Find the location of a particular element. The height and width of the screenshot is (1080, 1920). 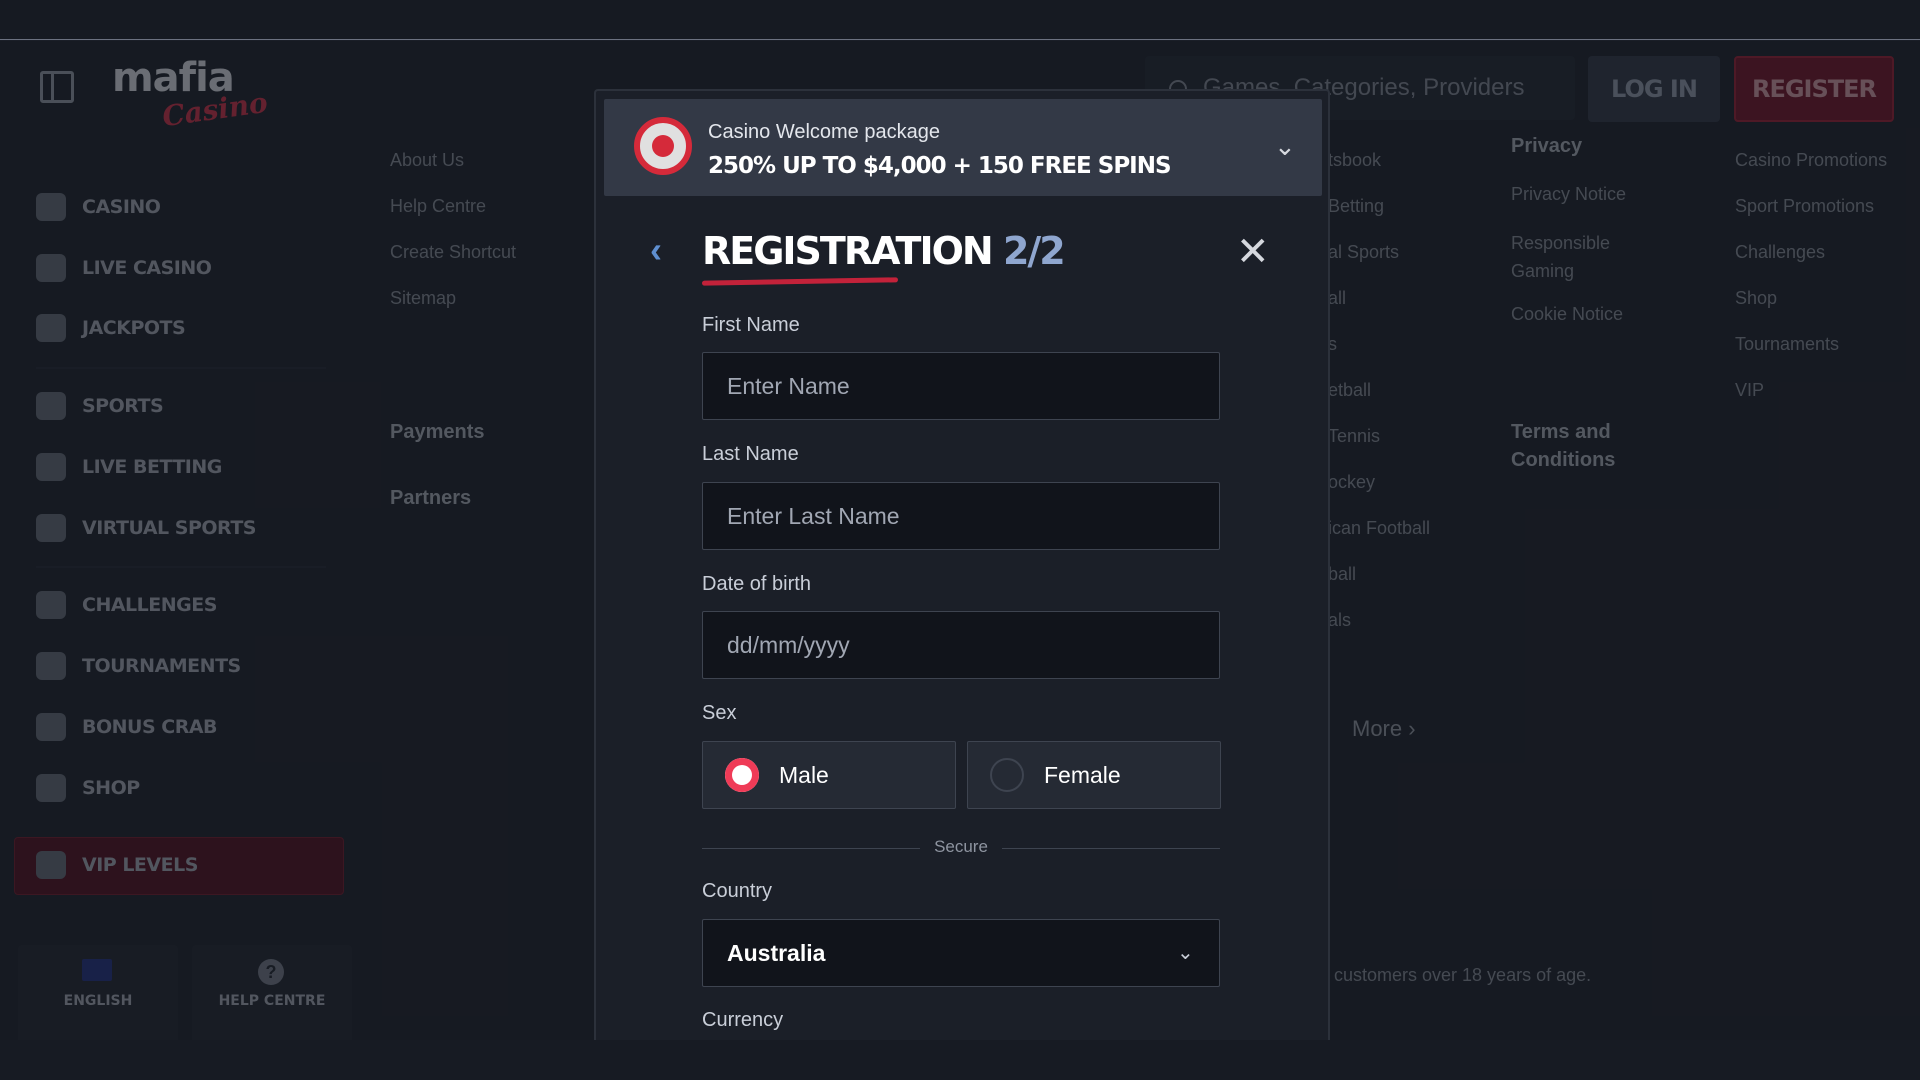

sidebar-item-label: LIVE BETTING is located at coordinates (152, 467).